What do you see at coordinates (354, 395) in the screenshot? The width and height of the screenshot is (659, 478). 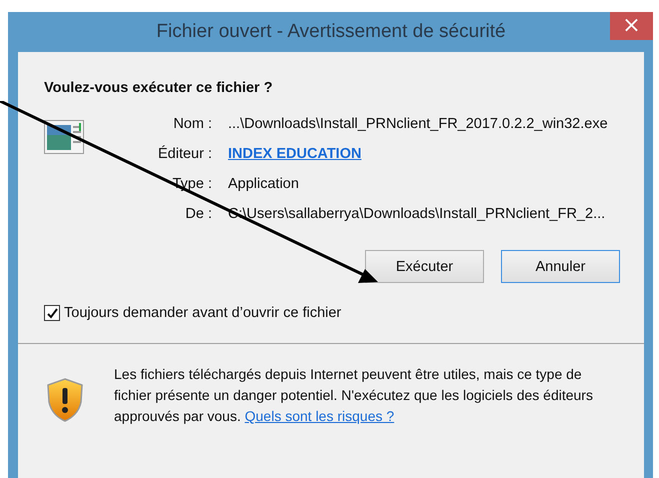 I see `warning-paragraph: Les fichiers téléchargés depuis Internet peuvent être utiles, mais ce type de fichier présente un danger potentiel. N'exécutez que les logiciels des éditeurs approuvés par vous. Quels sont les risques ?` at bounding box center [354, 395].